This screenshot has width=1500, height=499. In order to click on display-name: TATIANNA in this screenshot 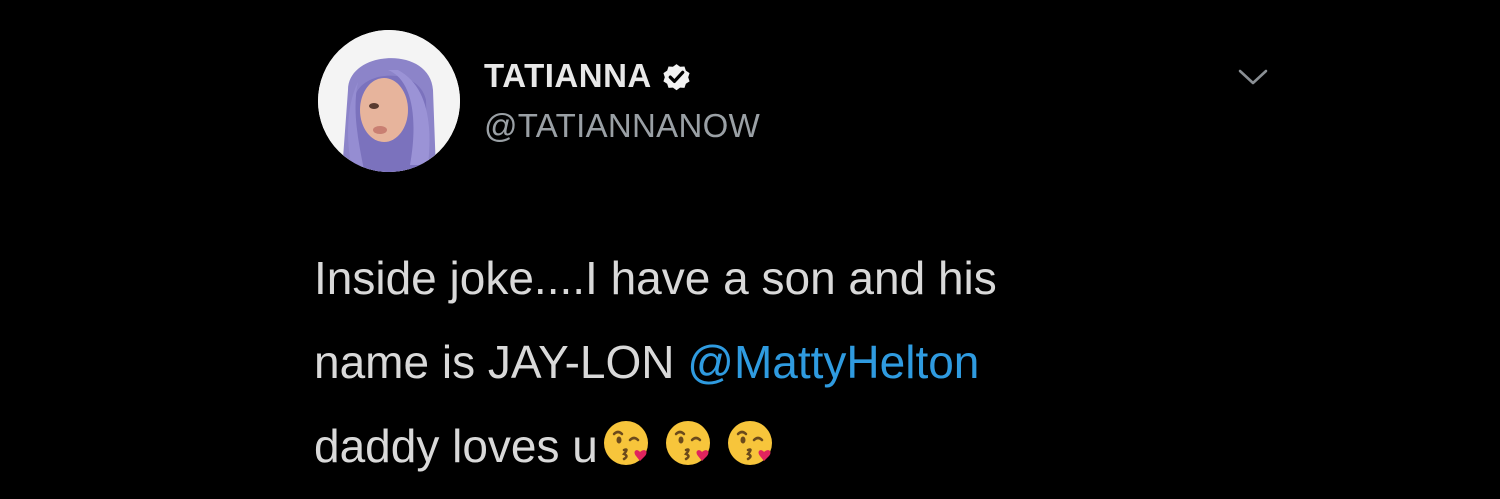, I will do `click(568, 76)`.